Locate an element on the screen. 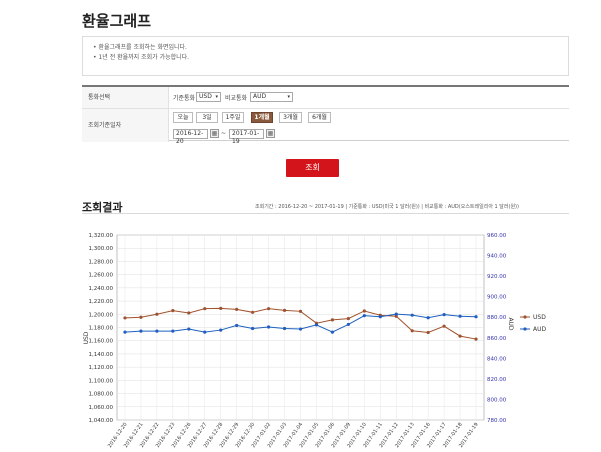 The image size is (601, 452). y-right-tick-label: 900.00 is located at coordinates (497, 298).